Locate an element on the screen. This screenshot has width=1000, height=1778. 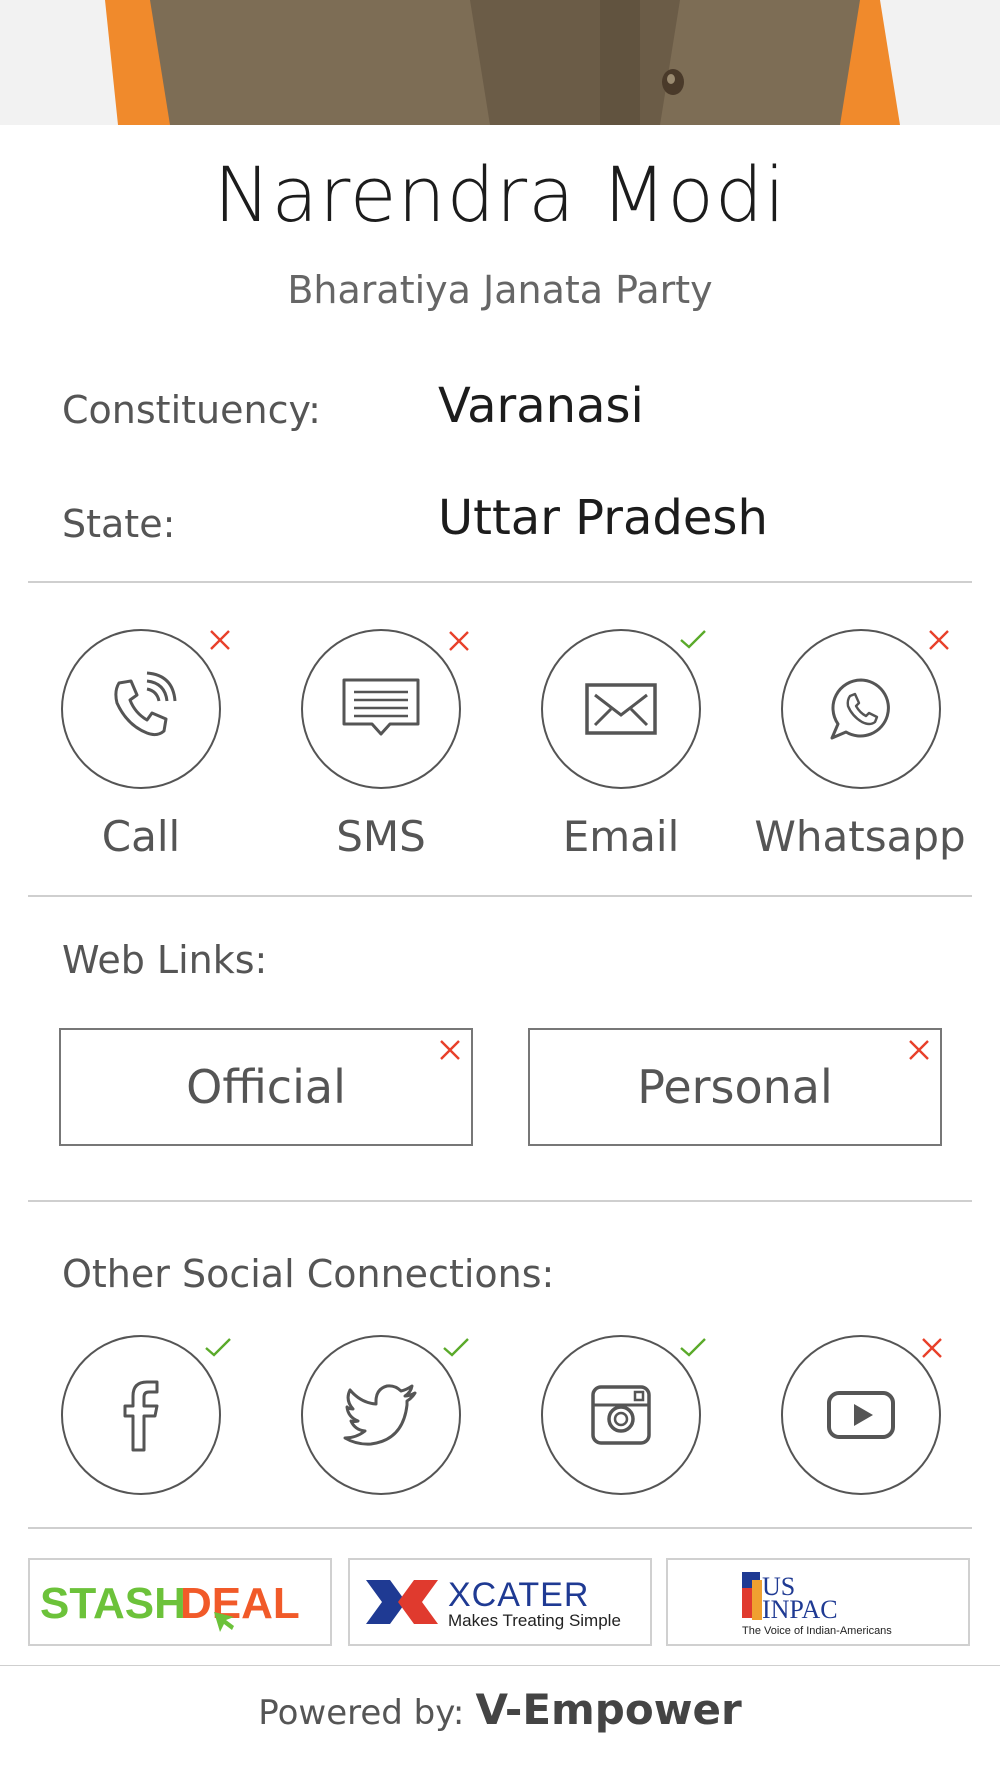
facebook-button is located at coordinates (141, 1415).